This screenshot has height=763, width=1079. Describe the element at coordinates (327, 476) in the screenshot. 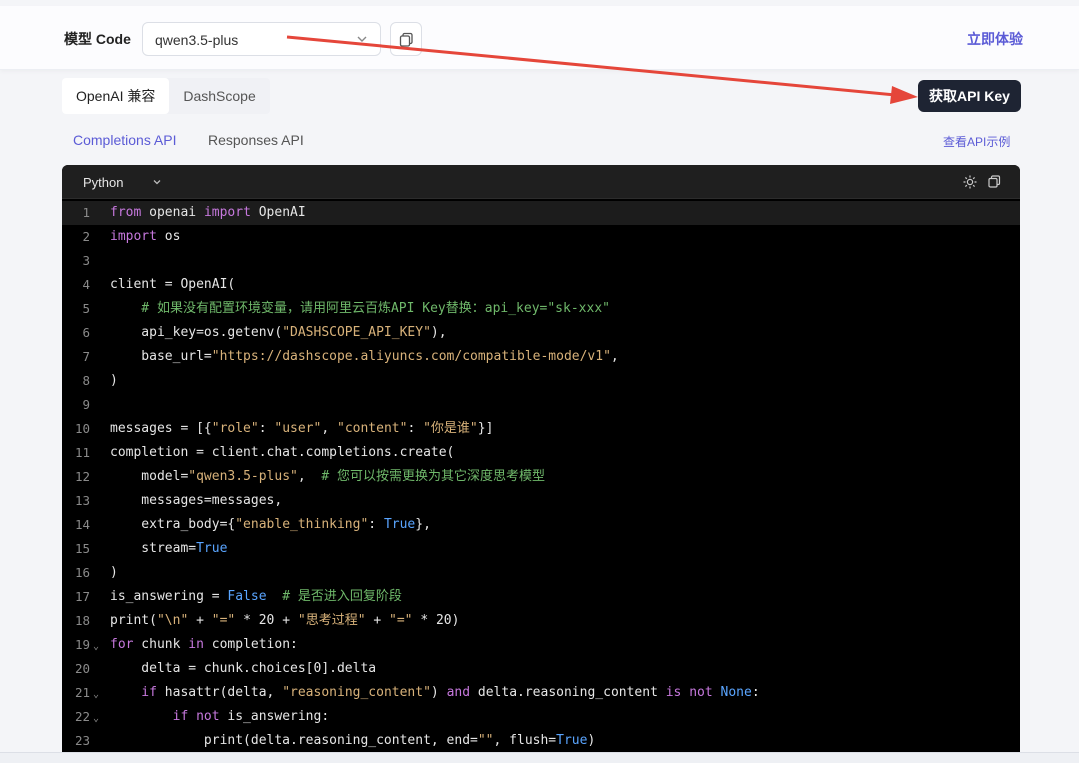

I see `line-source: model="qwen3.5-plus", # 您可以按需更换为其它深度思考模型` at that location.